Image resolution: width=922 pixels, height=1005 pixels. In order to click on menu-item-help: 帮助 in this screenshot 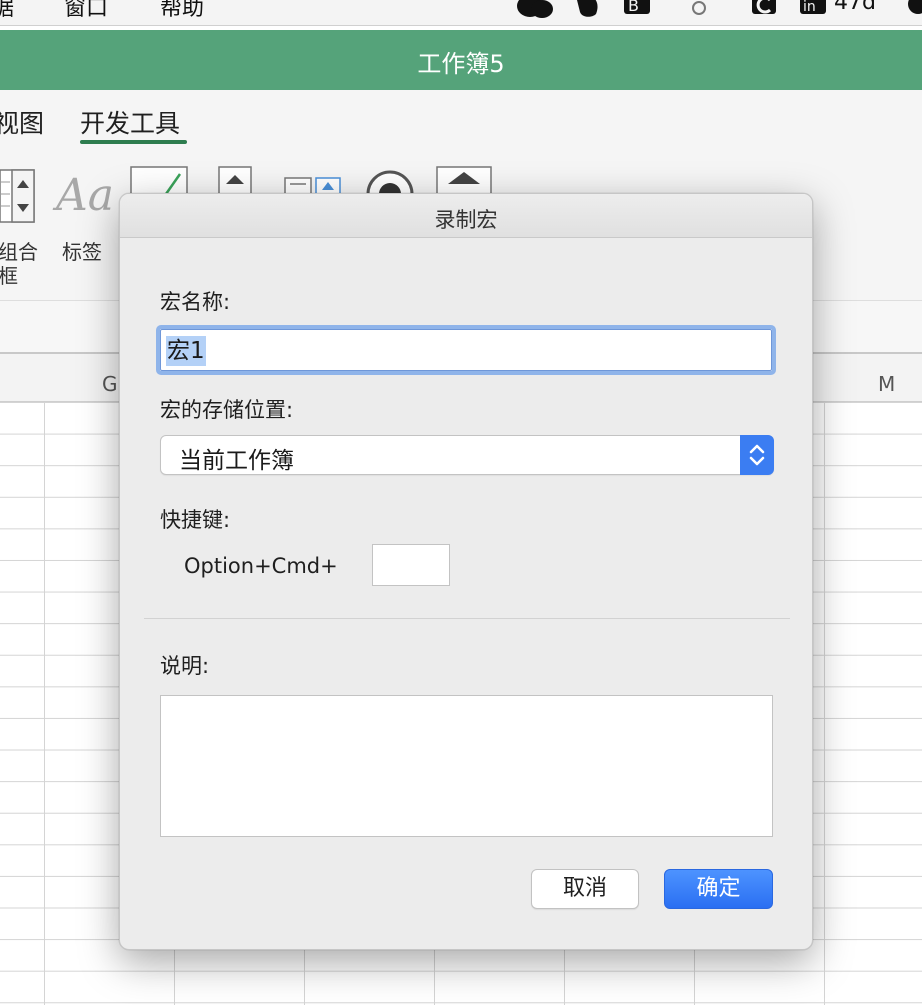, I will do `click(182, 11)`.